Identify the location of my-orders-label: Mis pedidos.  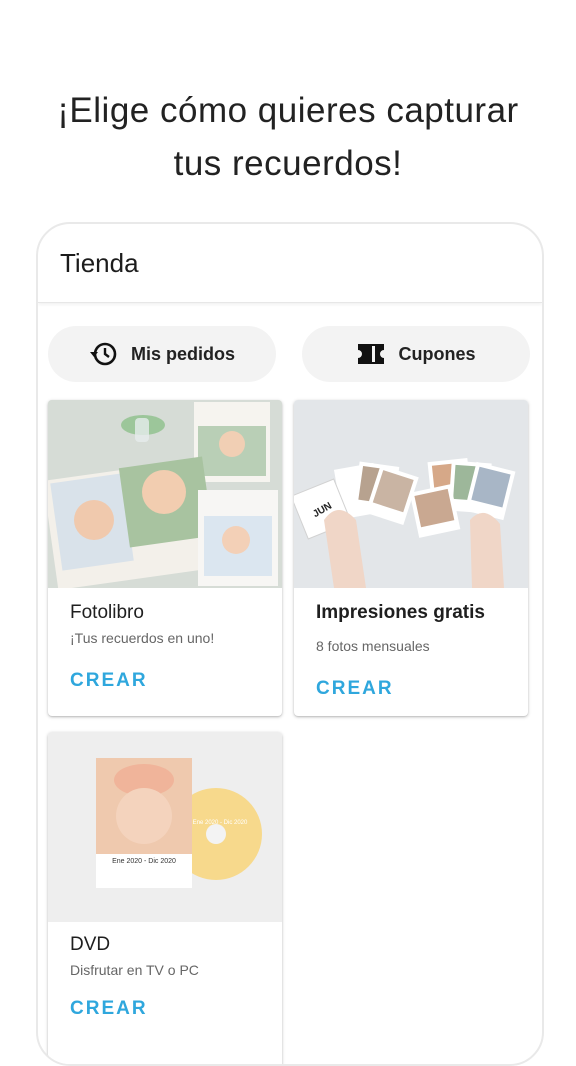
(182, 353).